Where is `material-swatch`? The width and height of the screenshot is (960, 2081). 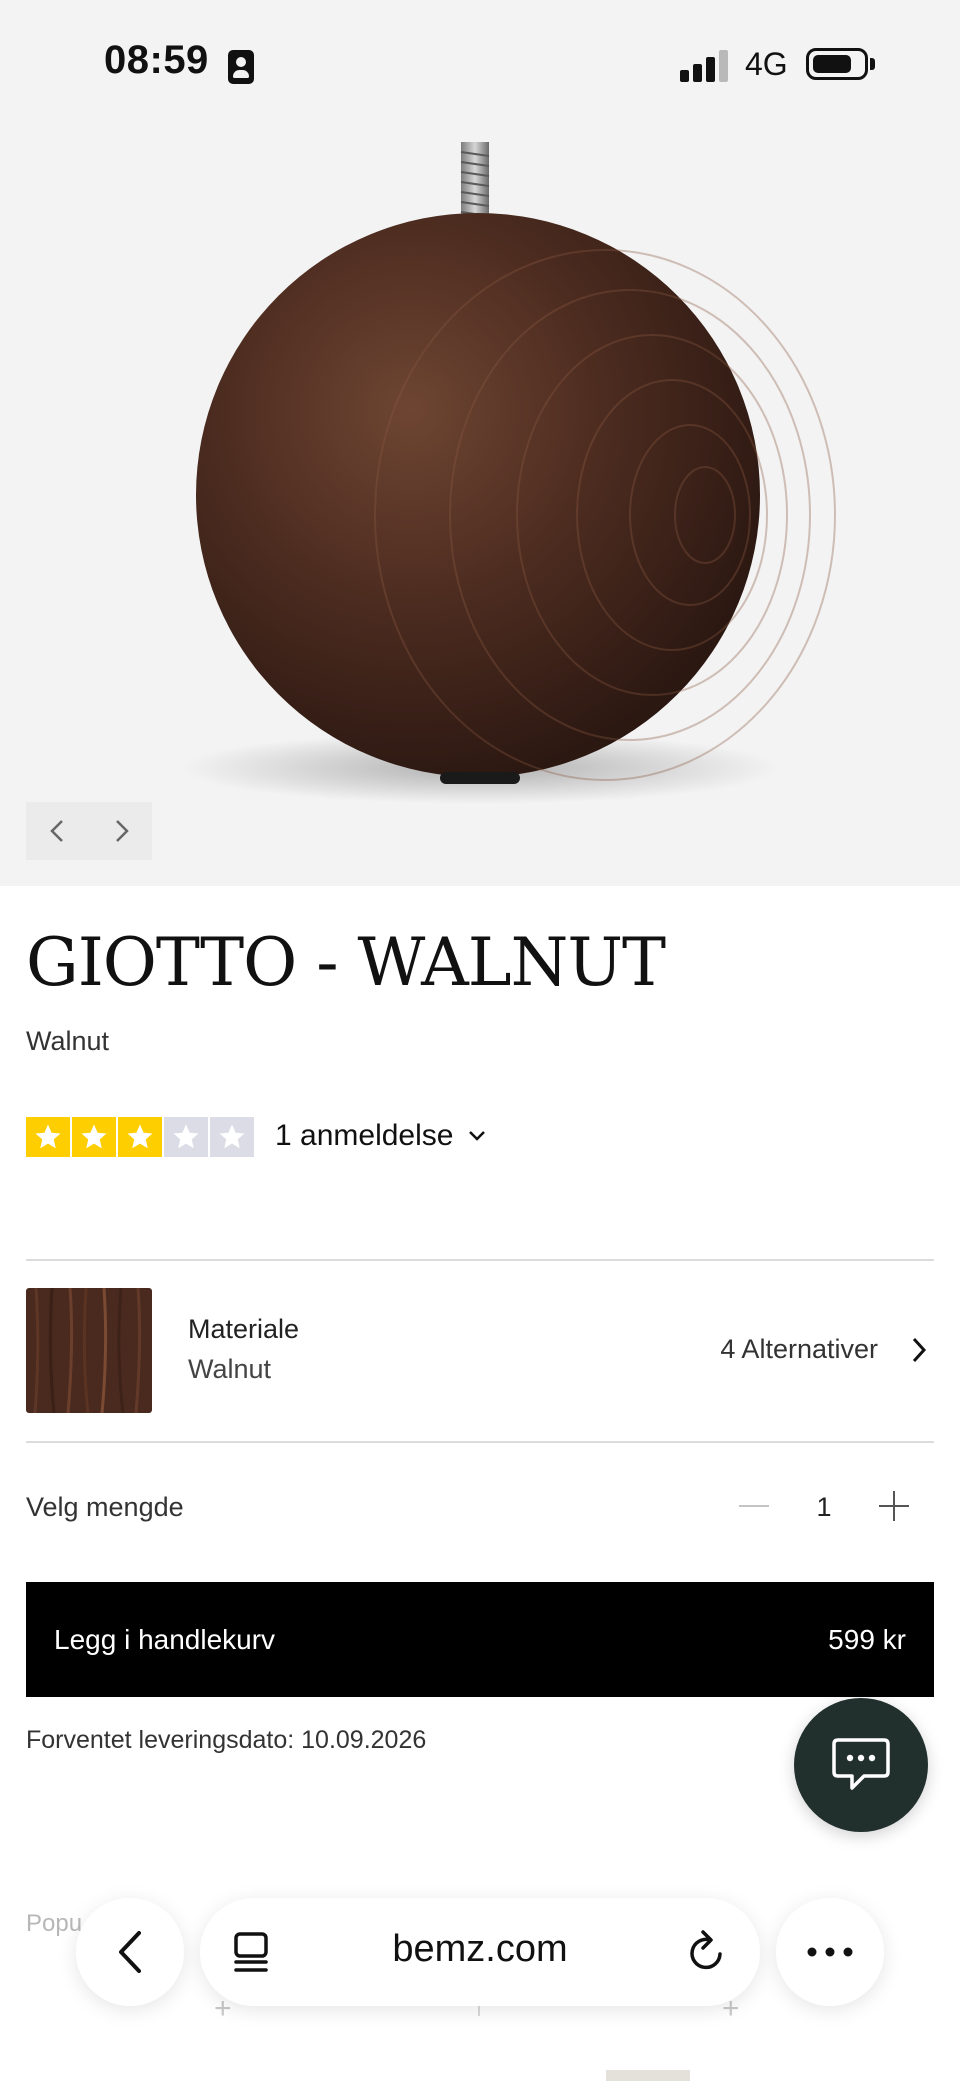 material-swatch is located at coordinates (89, 1350).